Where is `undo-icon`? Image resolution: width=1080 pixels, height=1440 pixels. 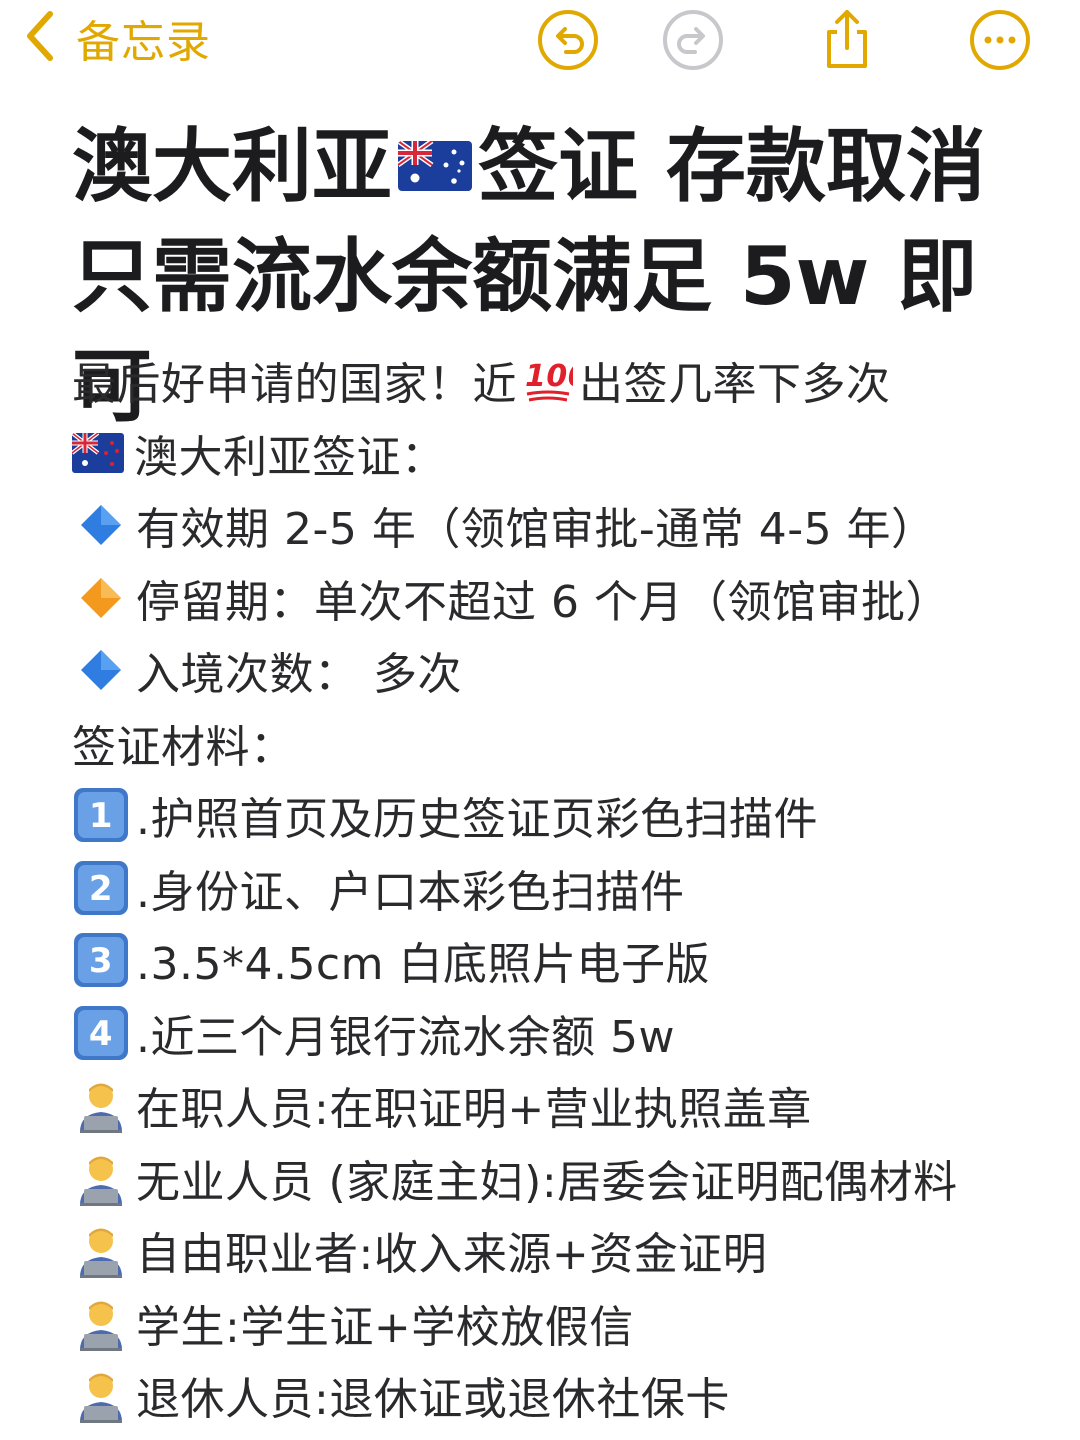
undo-icon is located at coordinates (568, 40).